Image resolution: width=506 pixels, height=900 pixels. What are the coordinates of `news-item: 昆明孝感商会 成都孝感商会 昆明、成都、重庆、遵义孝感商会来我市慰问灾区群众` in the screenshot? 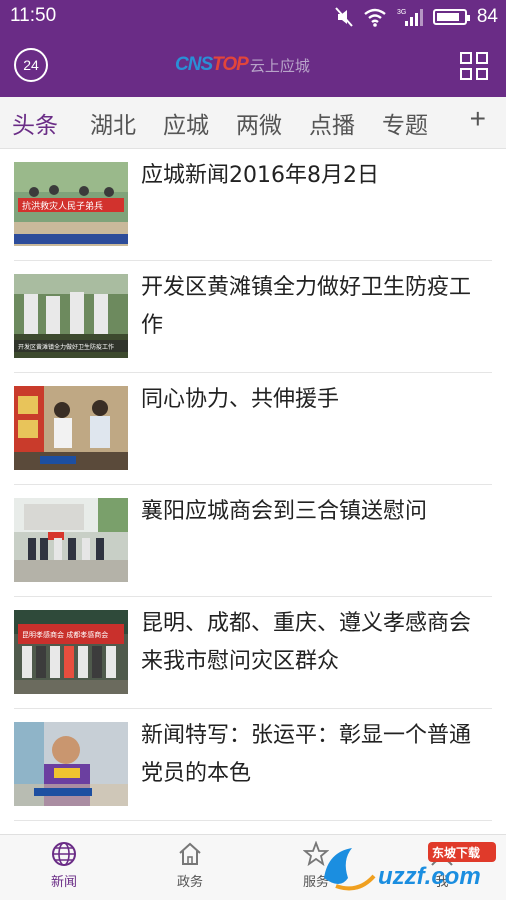 It's located at (253, 653).